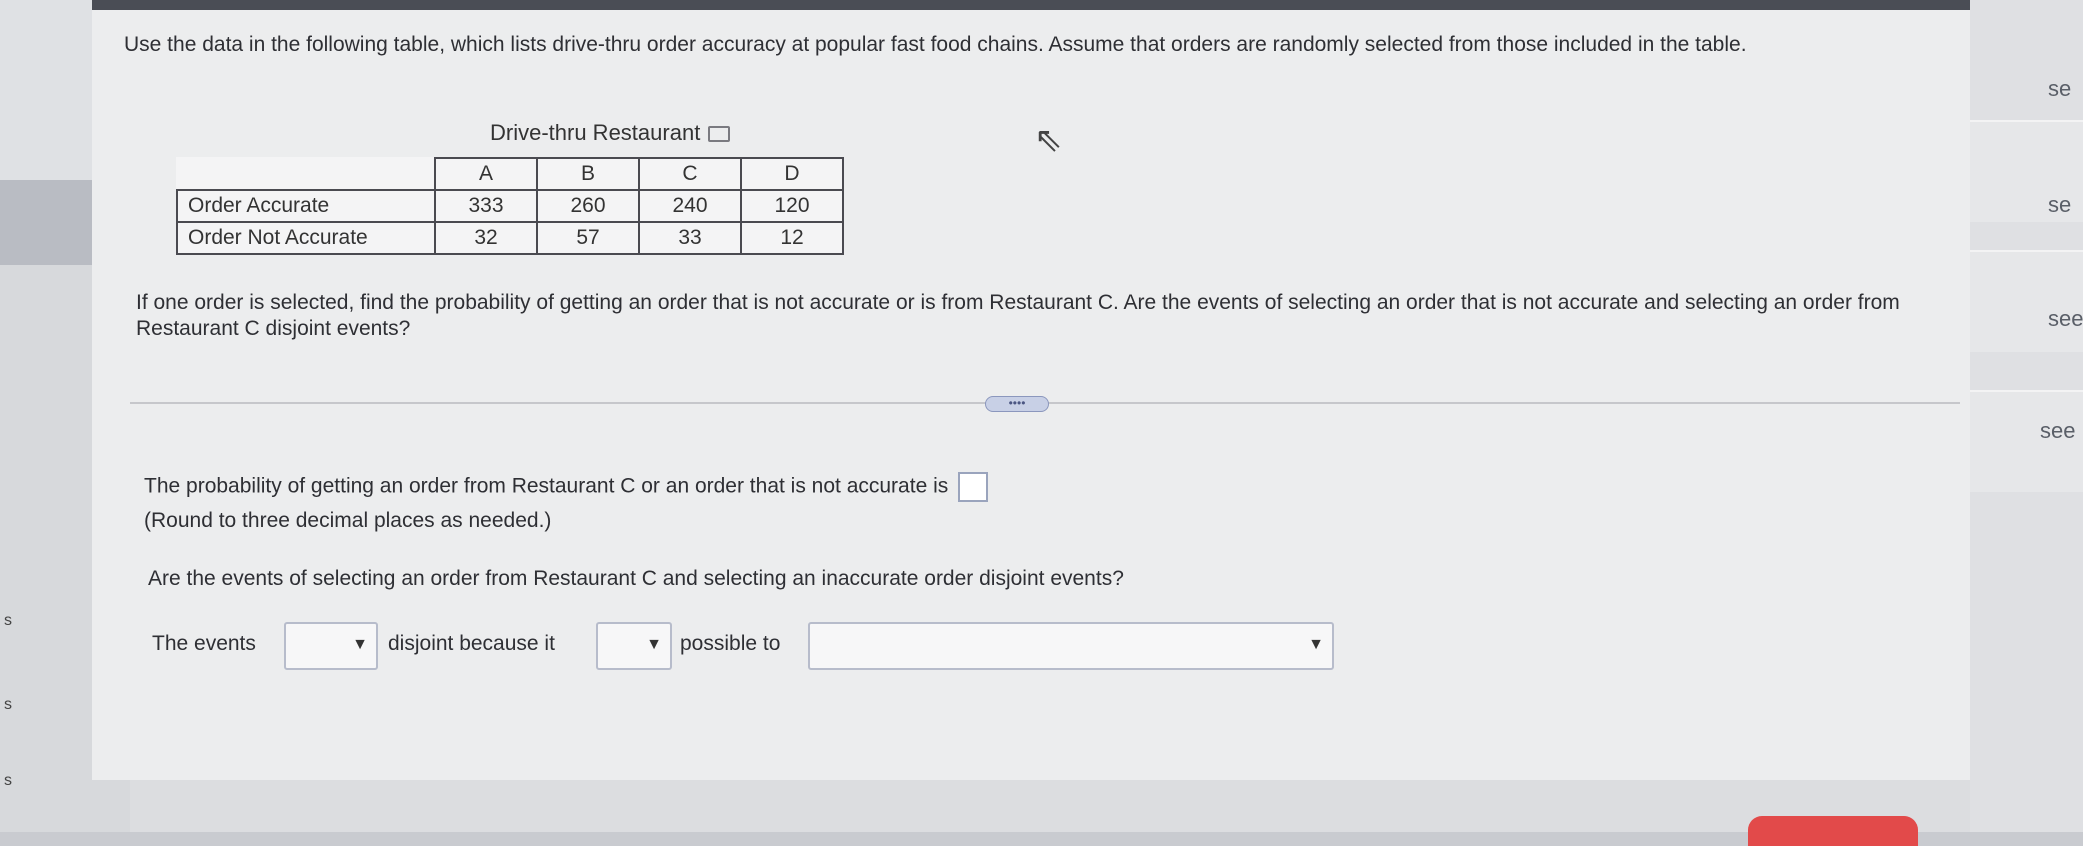 The image size is (2083, 846). I want to click on table-title-text: Drive-thru Restaurant, so click(595, 132).